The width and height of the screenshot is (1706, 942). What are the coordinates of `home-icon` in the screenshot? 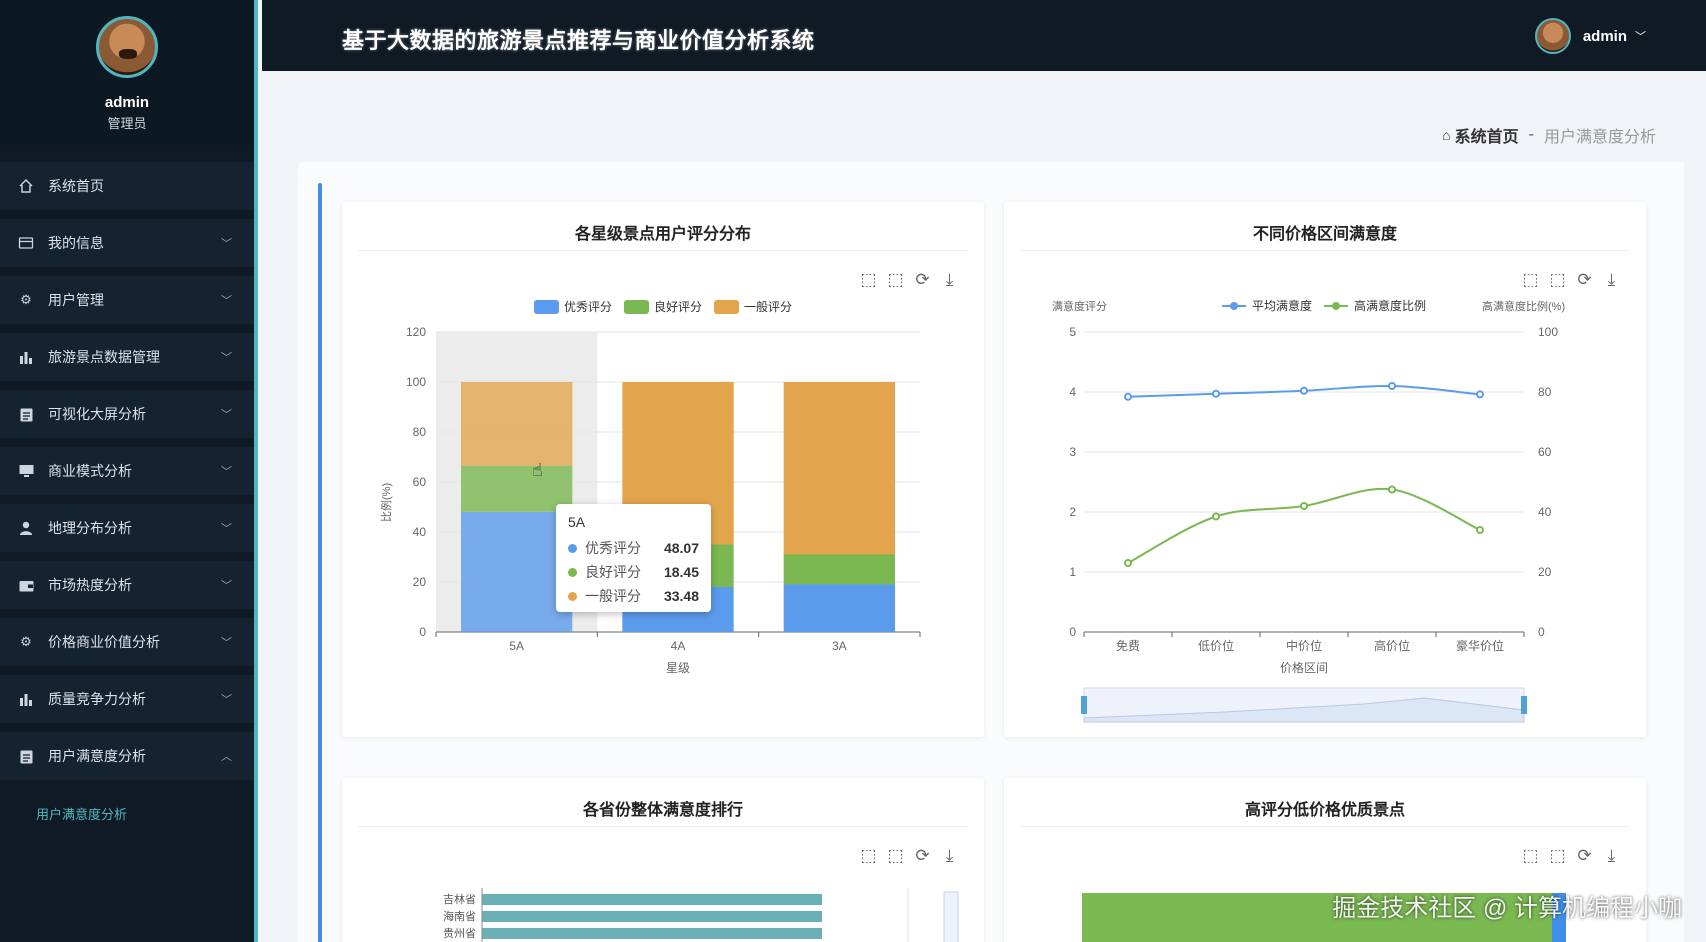 It's located at (26, 186).